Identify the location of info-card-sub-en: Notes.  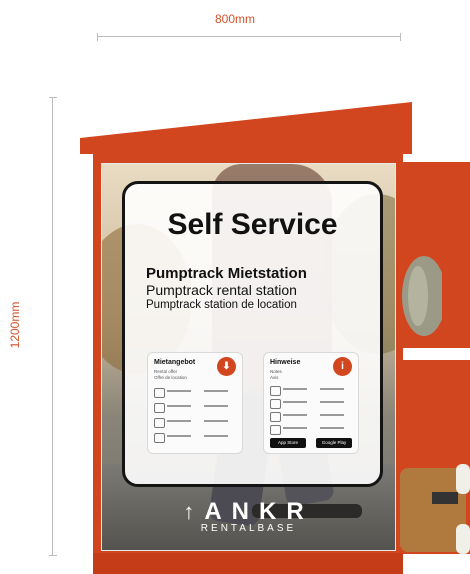
(276, 371).